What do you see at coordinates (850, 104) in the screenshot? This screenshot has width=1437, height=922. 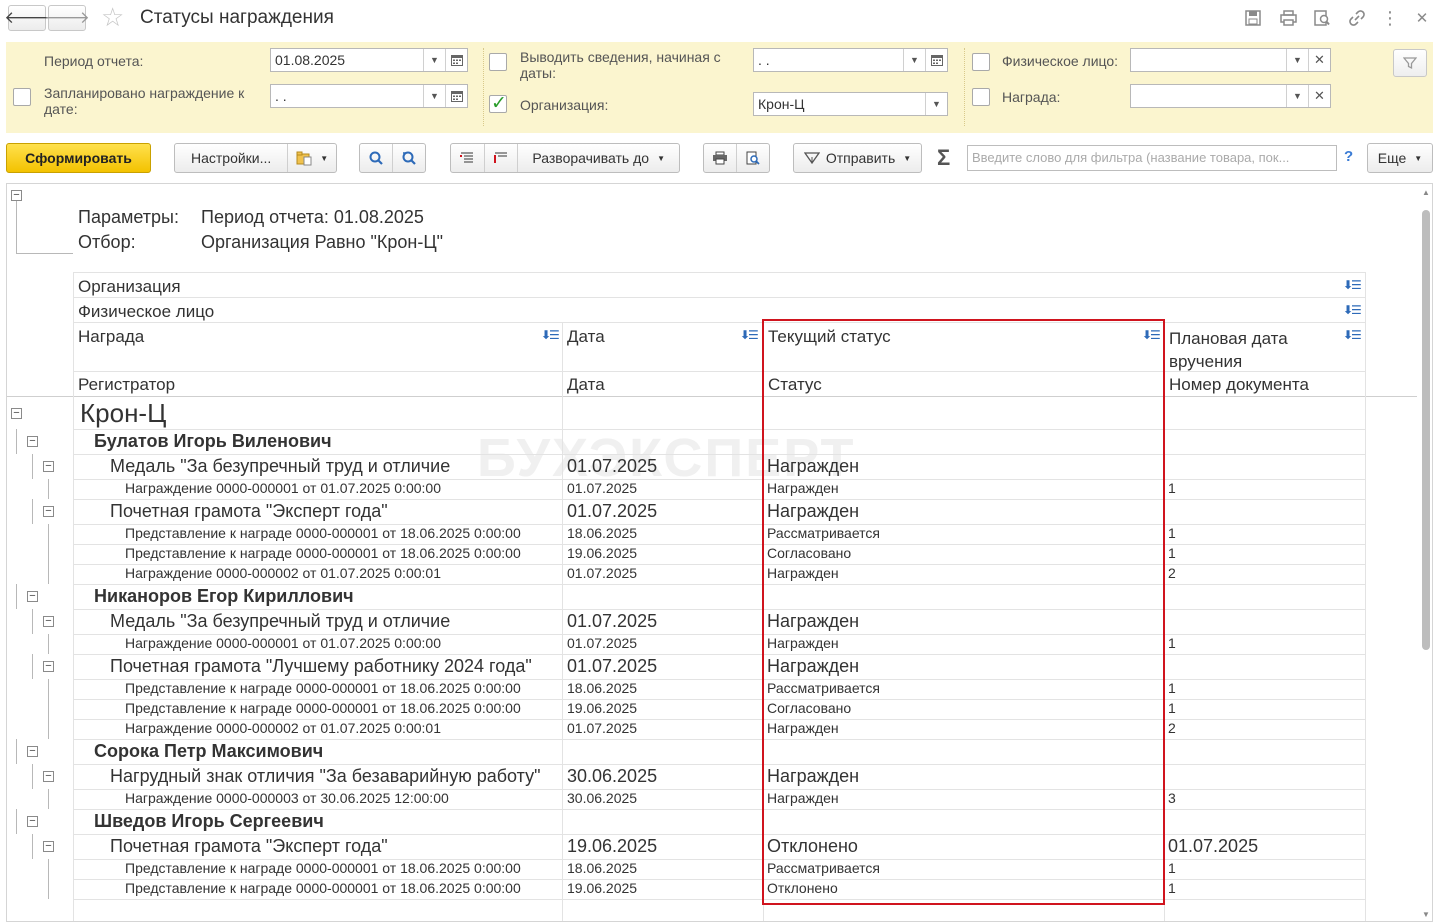 I see `organization-field: Крон-Ц ▼` at bounding box center [850, 104].